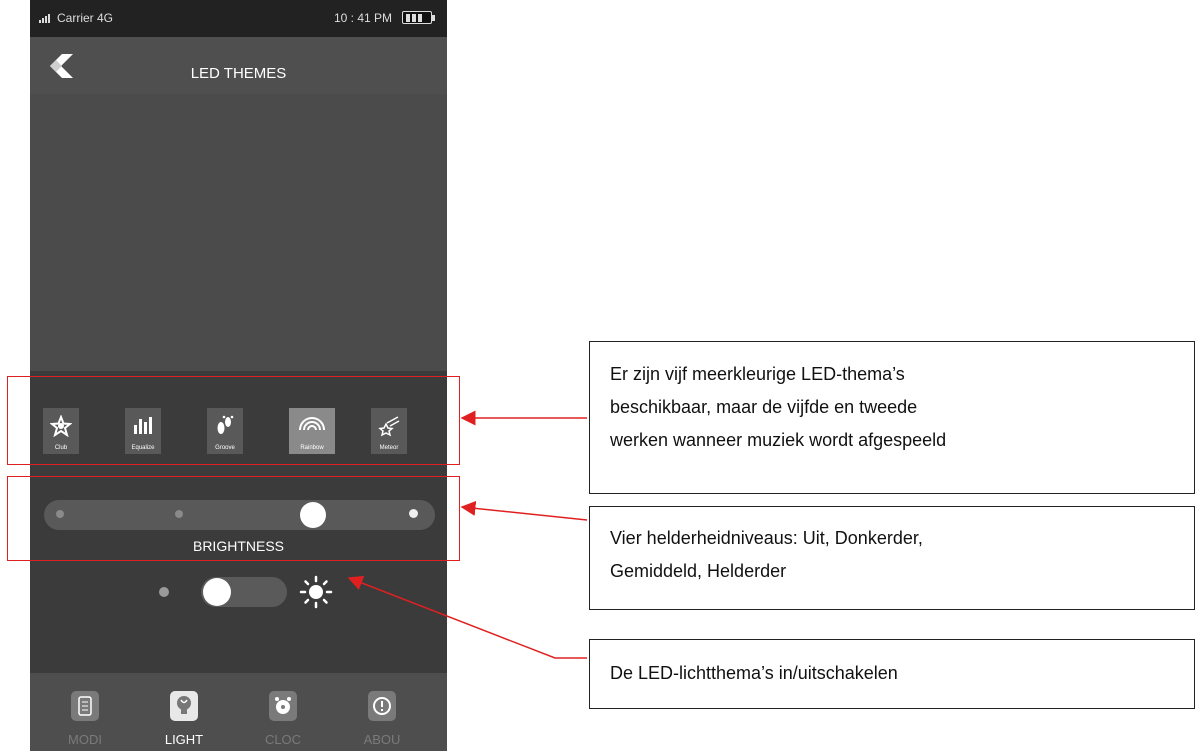  I want to click on callout-line: Vier helderheidniveaus: Uit, Donkerder,, so click(766, 538).